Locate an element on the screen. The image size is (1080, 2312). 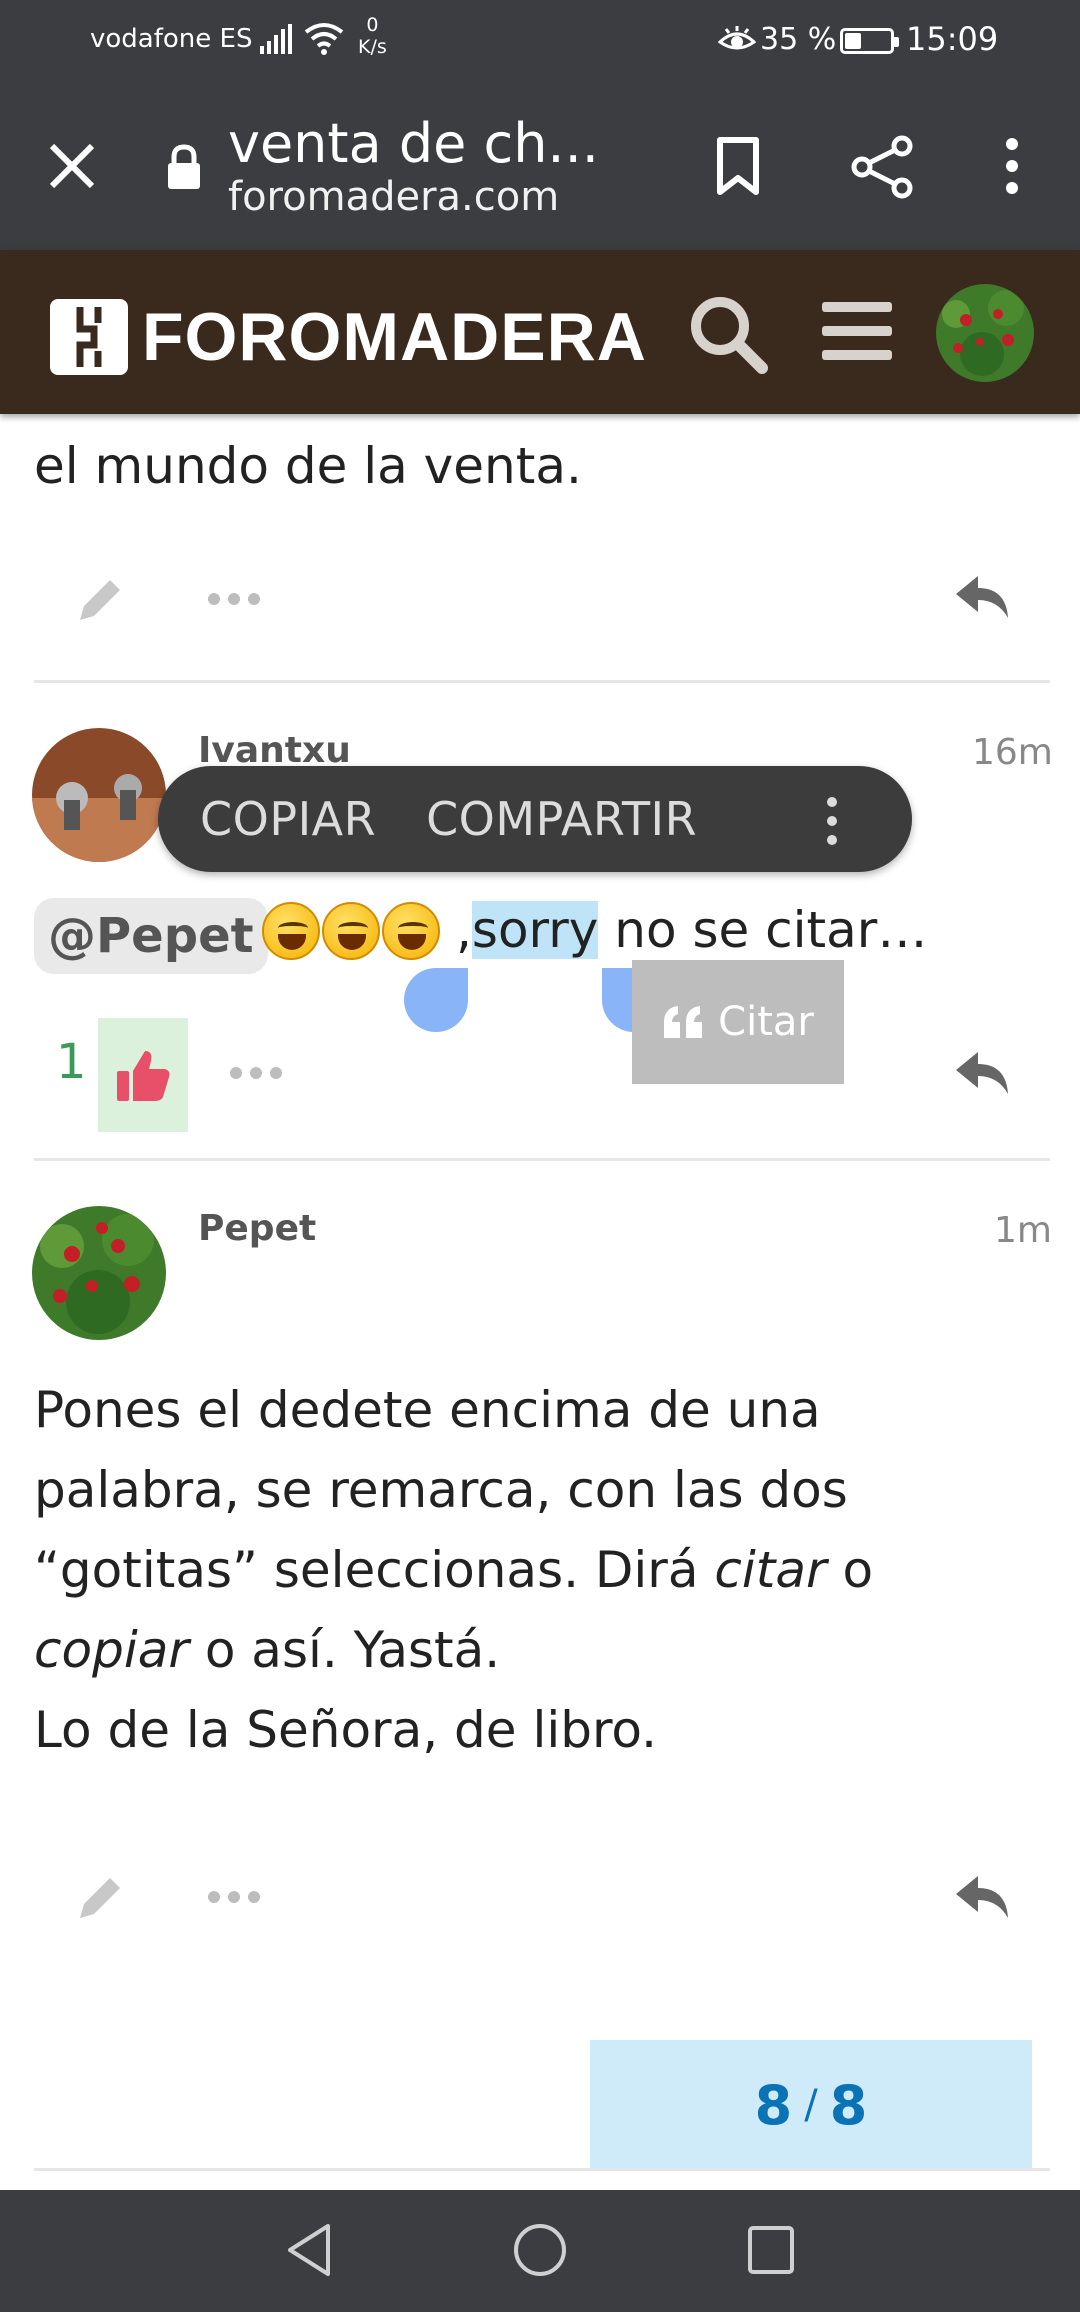
post-text-emphasis: copiar is located at coordinates (111, 1650).